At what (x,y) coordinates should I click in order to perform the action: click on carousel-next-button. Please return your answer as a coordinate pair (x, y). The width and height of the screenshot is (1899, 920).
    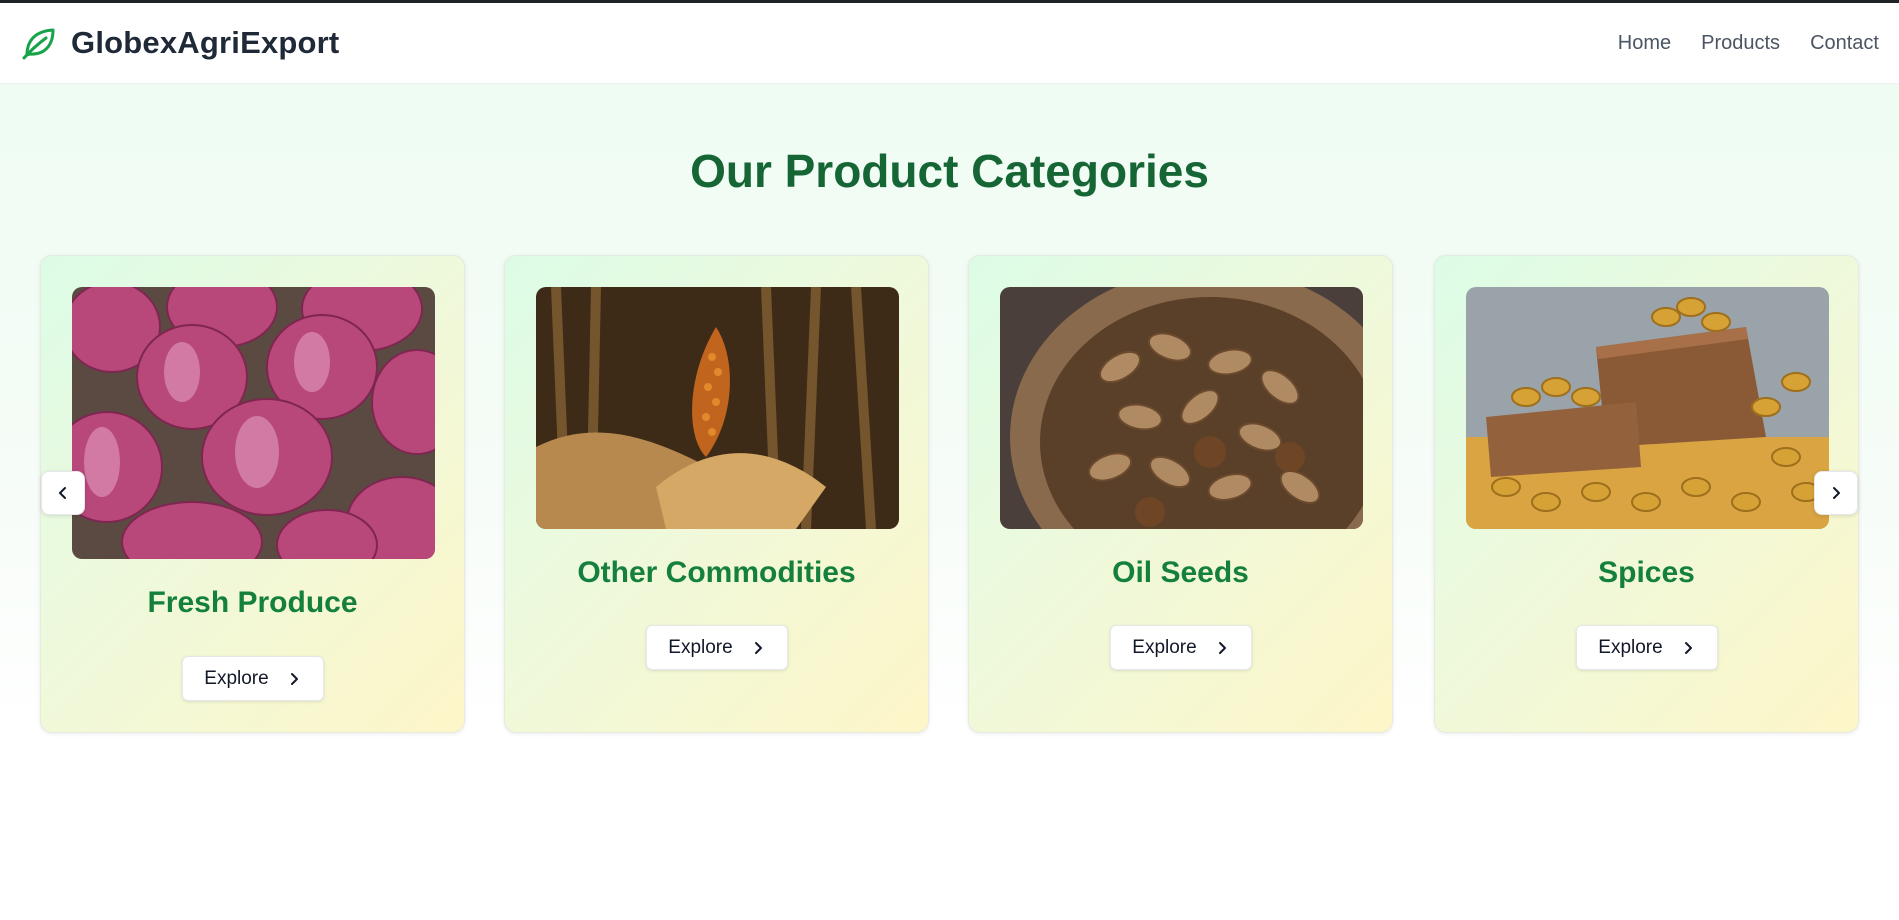
    Looking at the image, I should click on (1836, 493).